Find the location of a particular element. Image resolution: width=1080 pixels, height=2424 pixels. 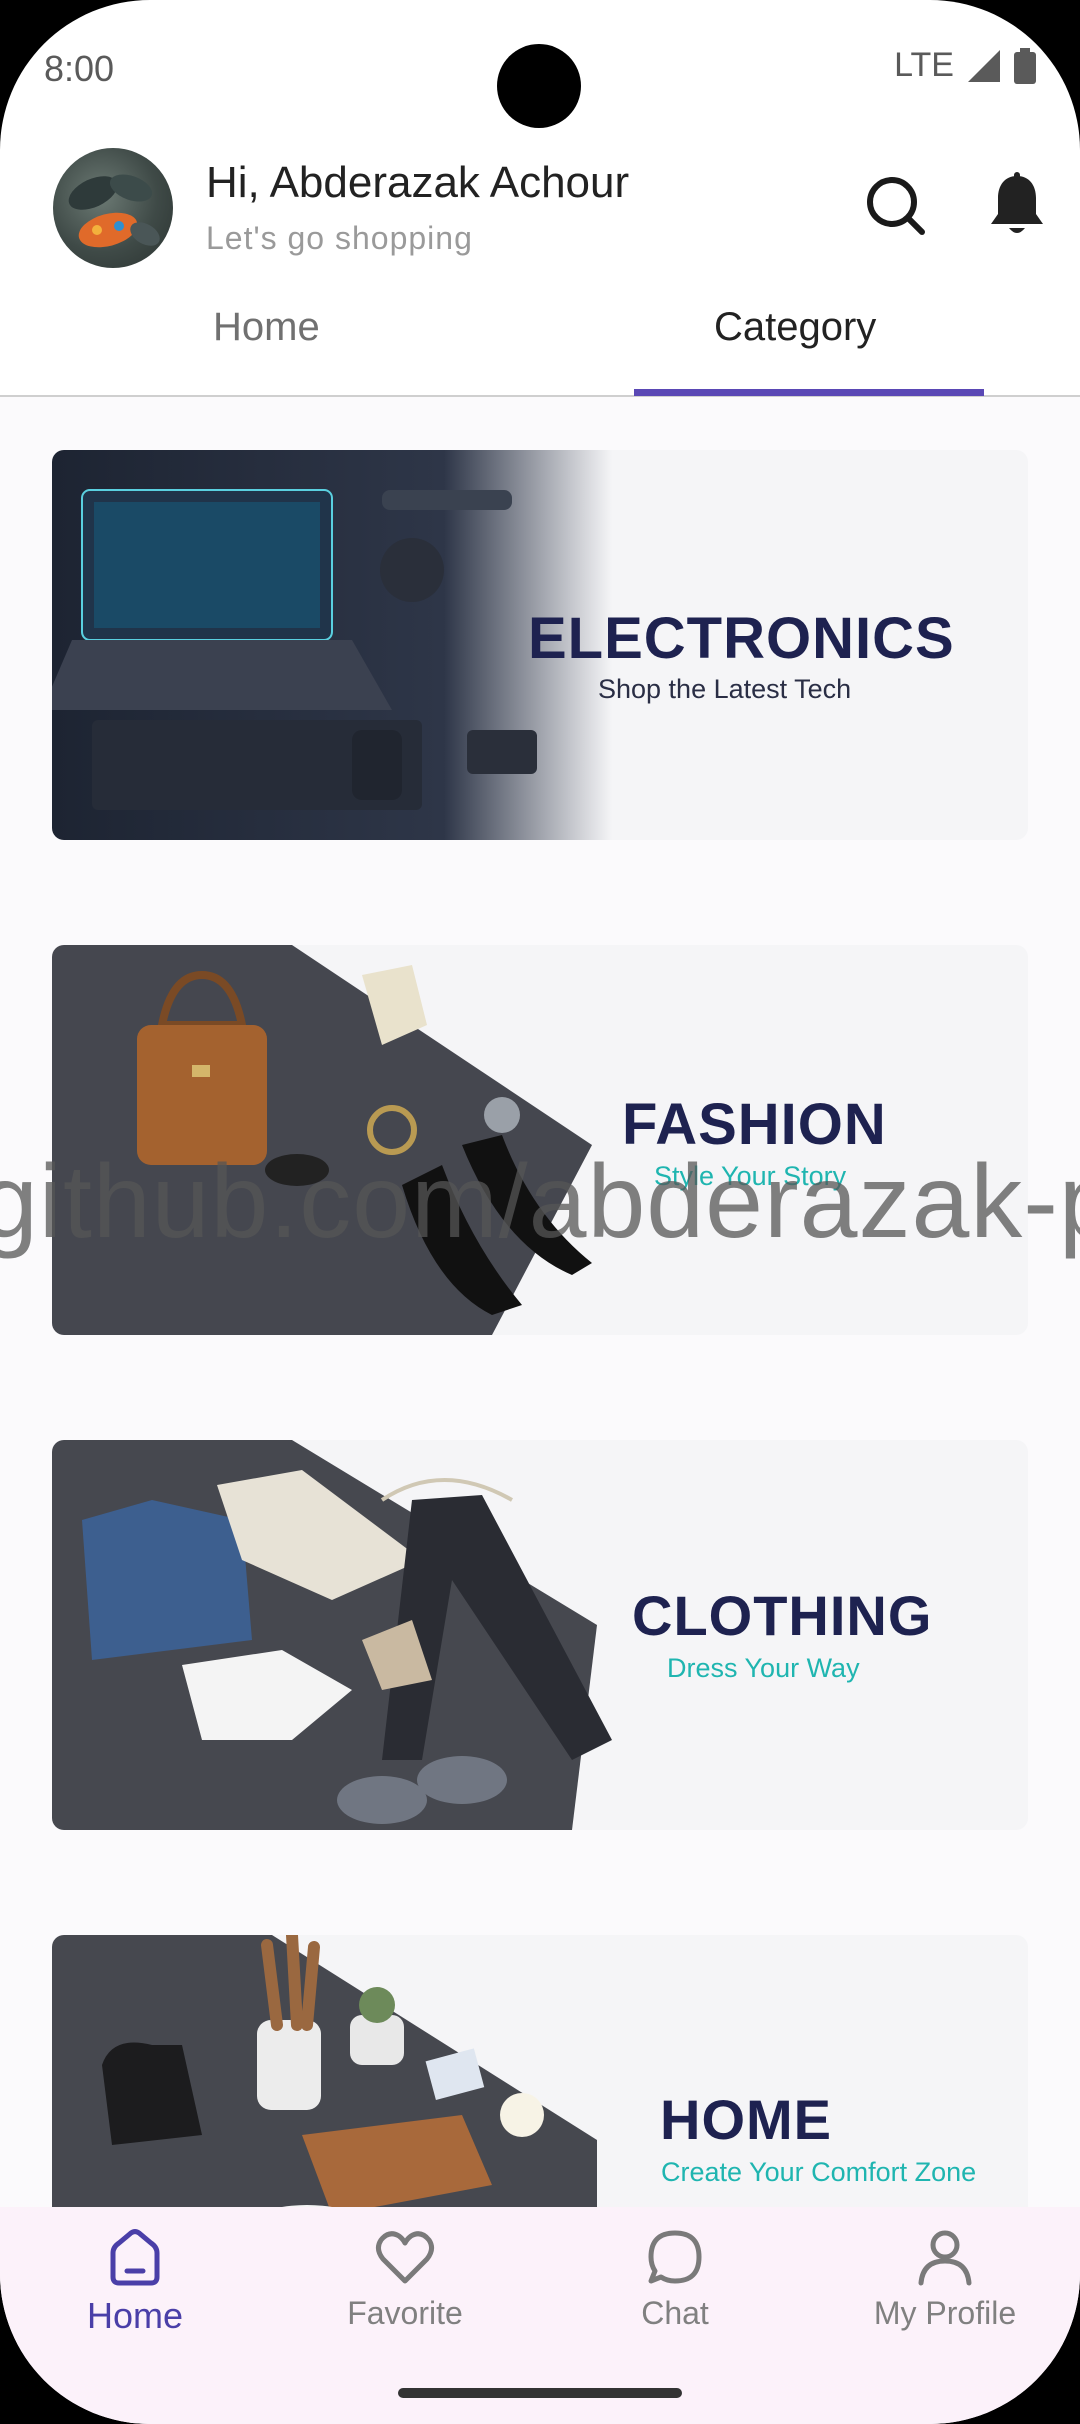

home-icon is located at coordinates (135, 2257).